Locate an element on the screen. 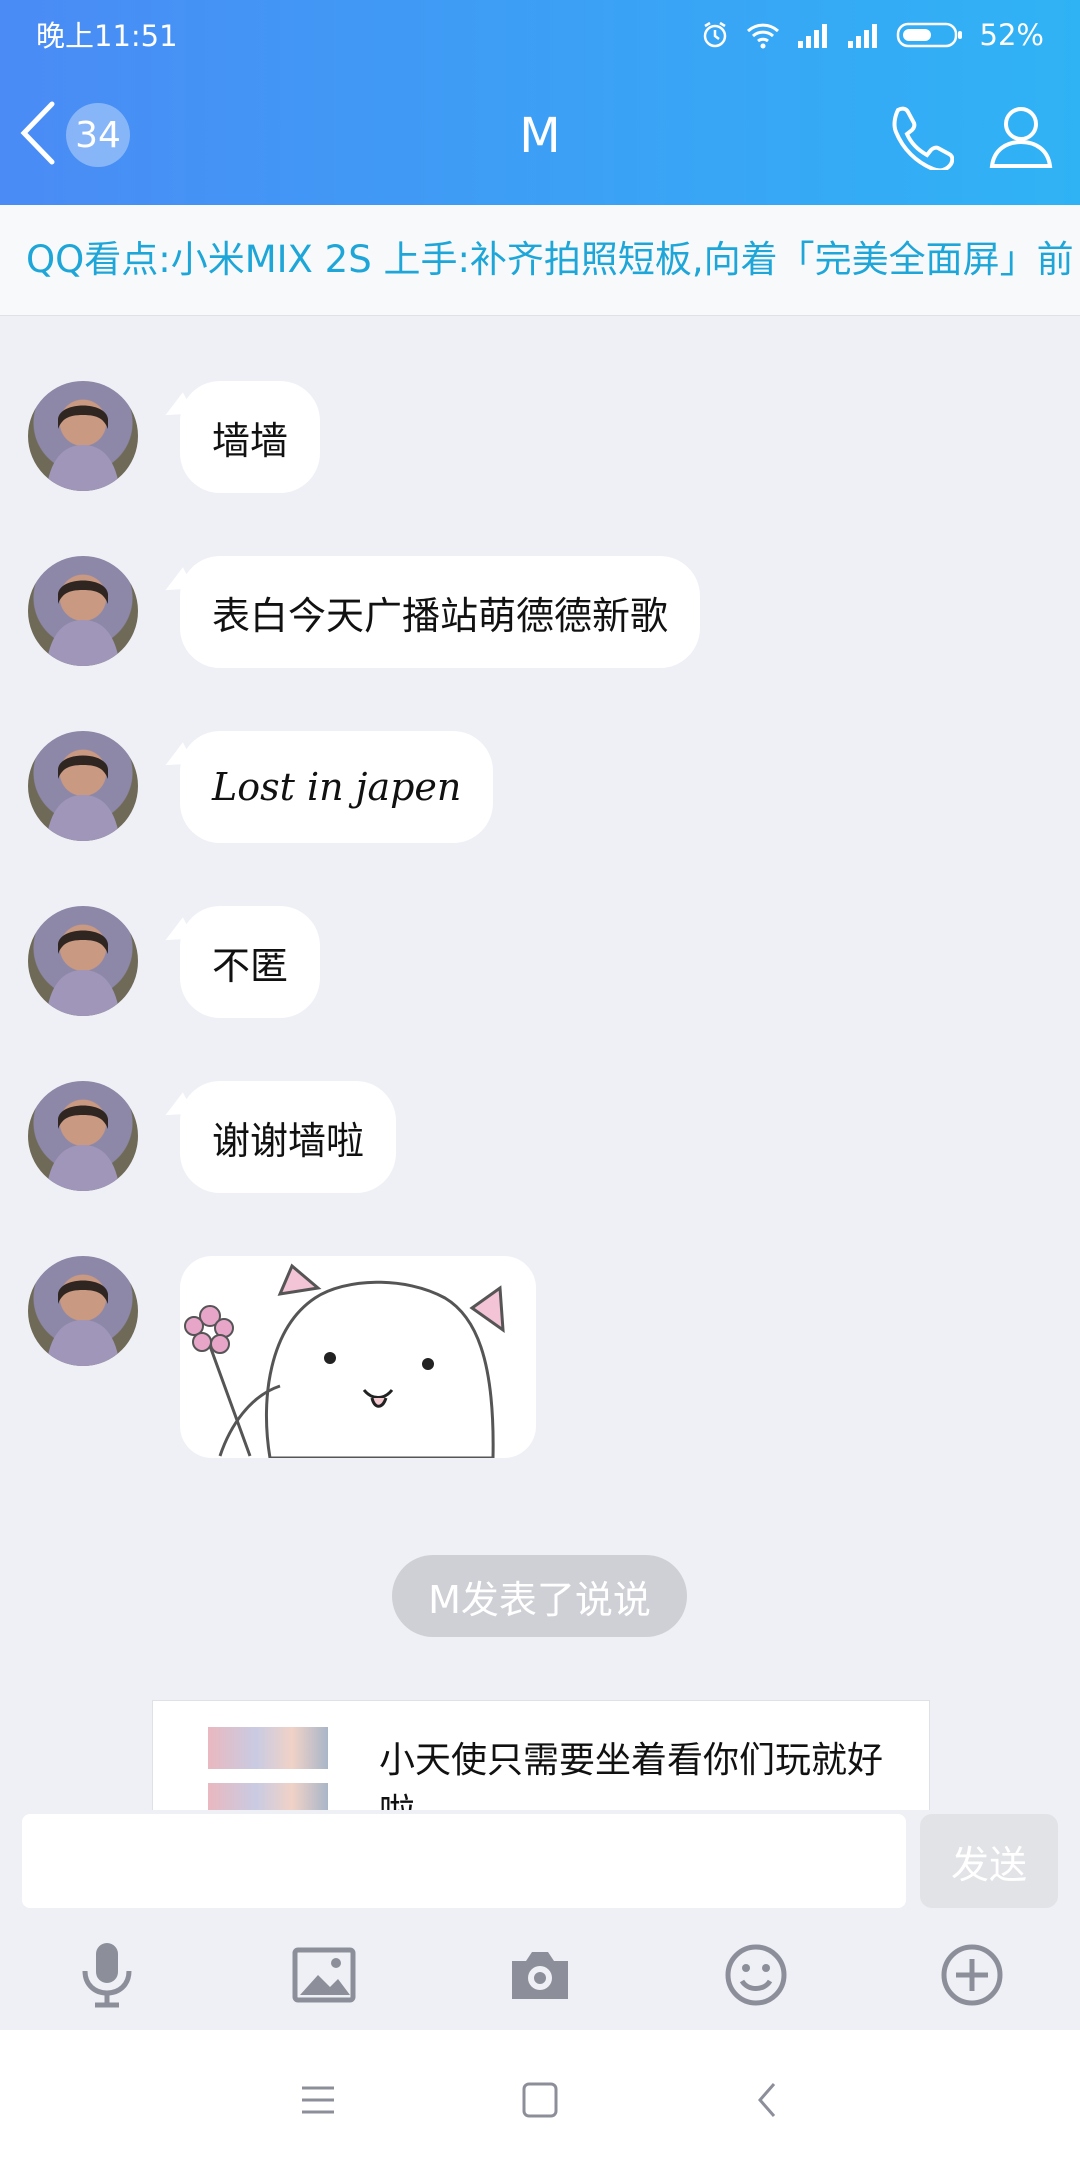 This screenshot has width=1080, height=2160. system-notice: M发表了说说 is located at coordinates (539, 1596).